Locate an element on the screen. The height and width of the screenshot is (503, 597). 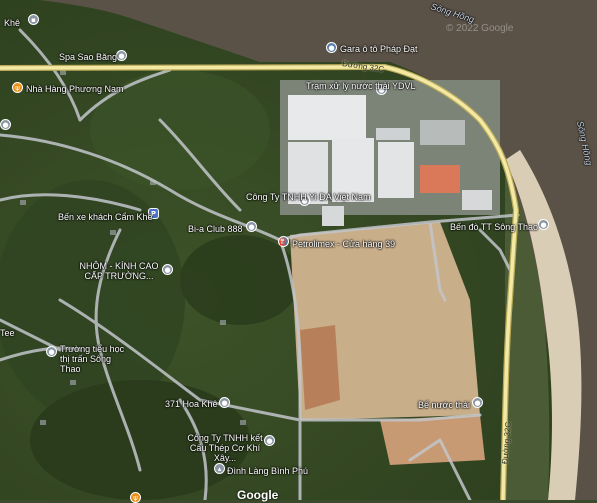
place-label: Petrolimex - Cửa hàng 39 is located at coordinates (343, 244).